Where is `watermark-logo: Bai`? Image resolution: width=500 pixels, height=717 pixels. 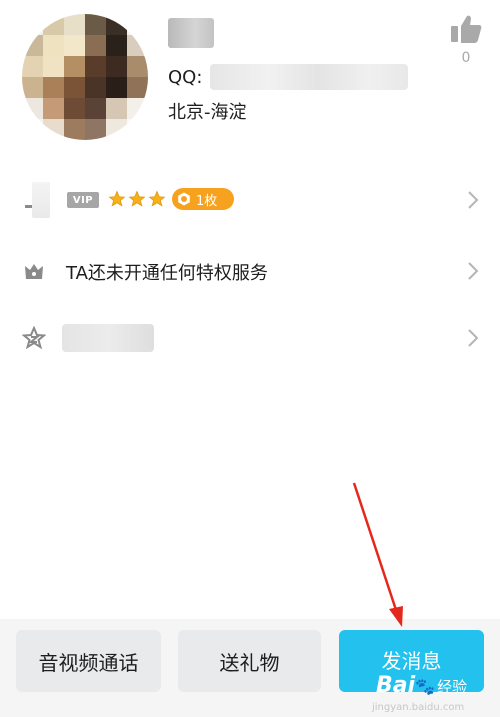
watermark-logo: Bai is located at coordinates (396, 685).